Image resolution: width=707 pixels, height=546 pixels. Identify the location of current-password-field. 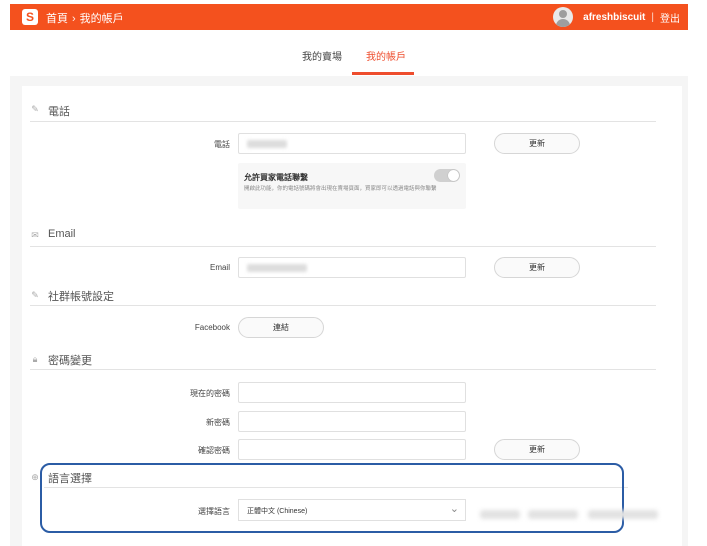
(352, 392).